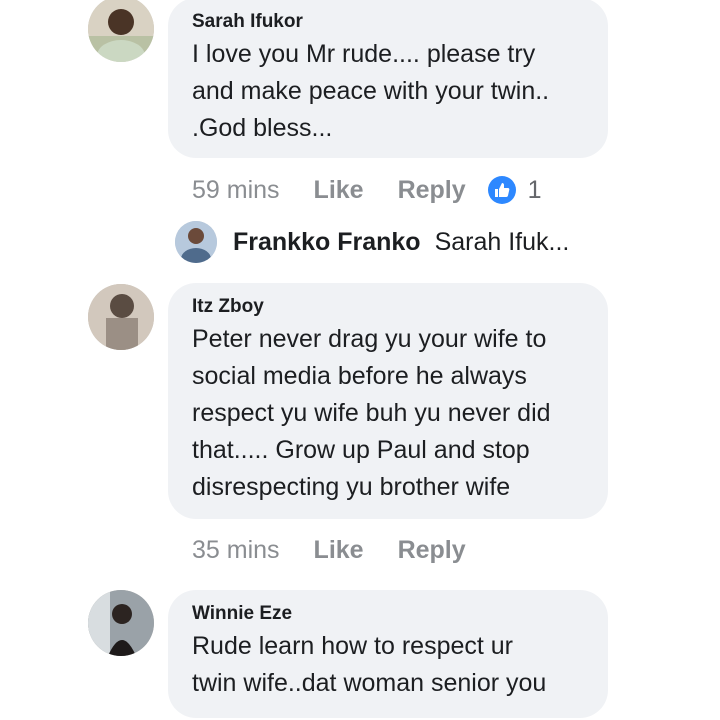  I want to click on thumbs-up-icon, so click(501, 190).